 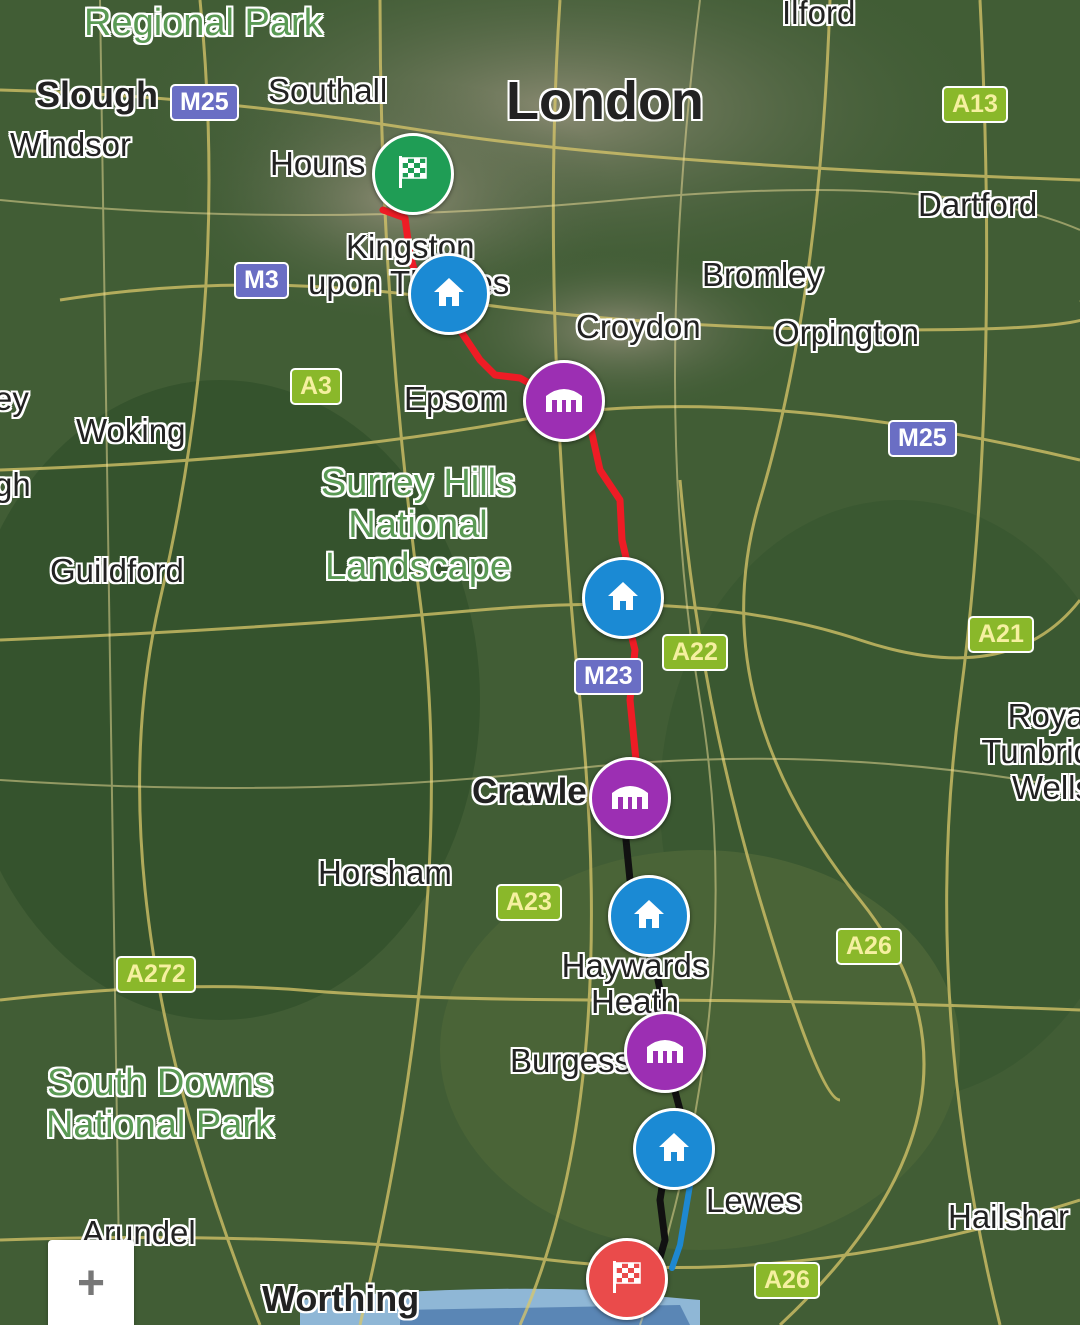 I want to click on start-marker, so click(x=413, y=174).